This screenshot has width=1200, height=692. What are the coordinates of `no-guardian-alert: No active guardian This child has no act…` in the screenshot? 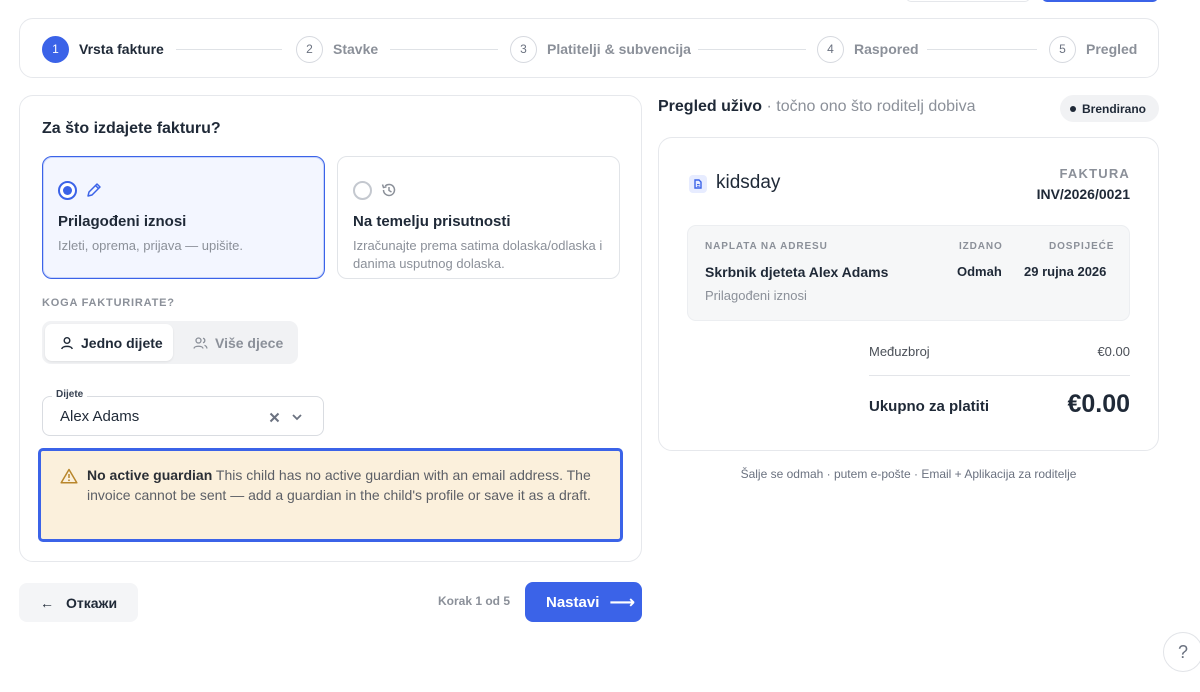 It's located at (330, 495).